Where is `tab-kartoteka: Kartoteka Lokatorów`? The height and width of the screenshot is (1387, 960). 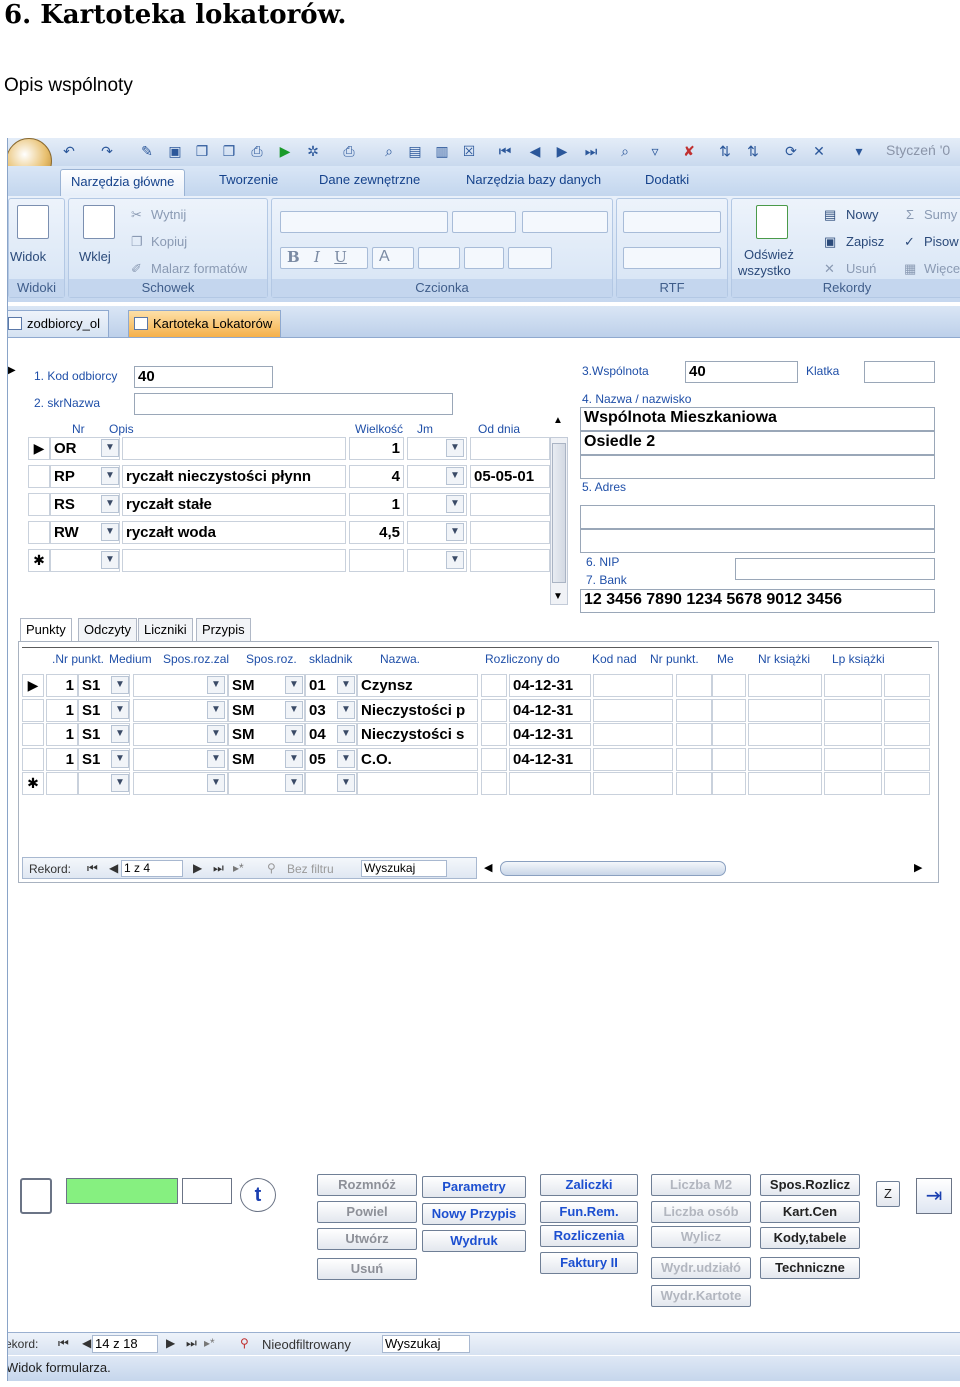 tab-kartoteka: Kartoteka Lokatorów is located at coordinates (205, 323).